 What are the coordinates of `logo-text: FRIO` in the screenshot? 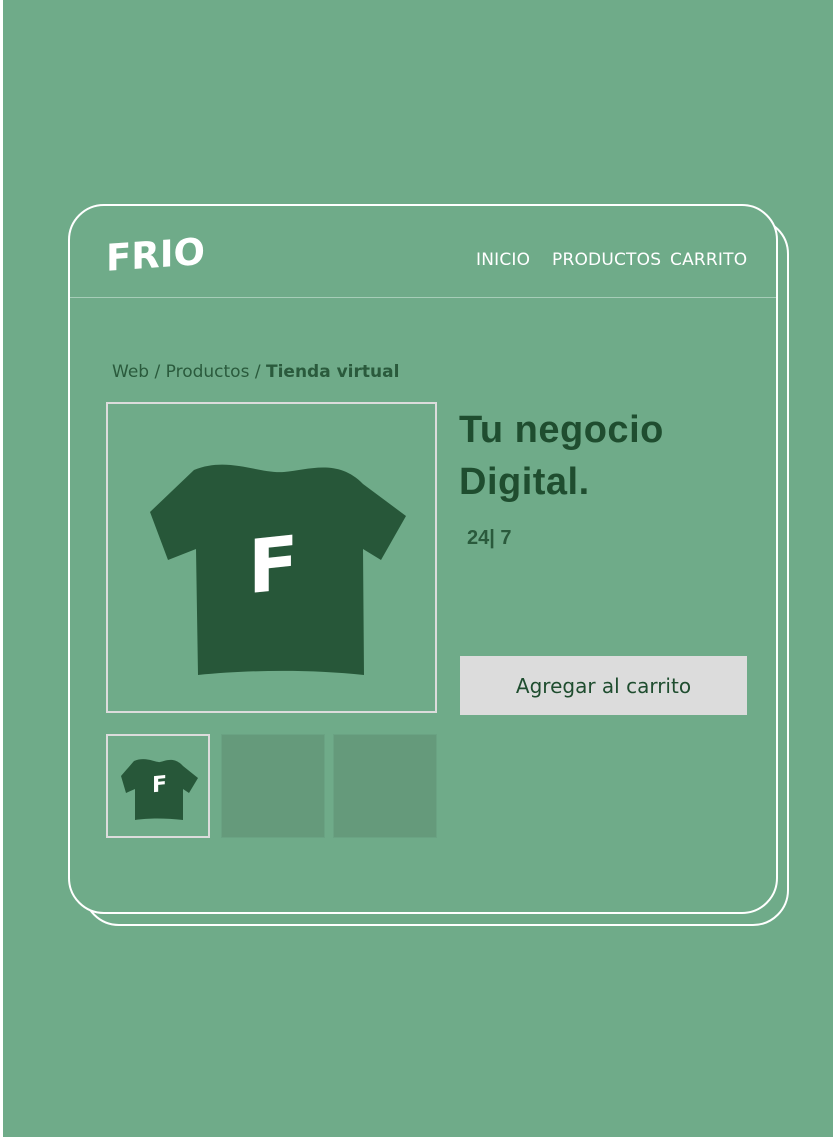 It's located at (155, 257).